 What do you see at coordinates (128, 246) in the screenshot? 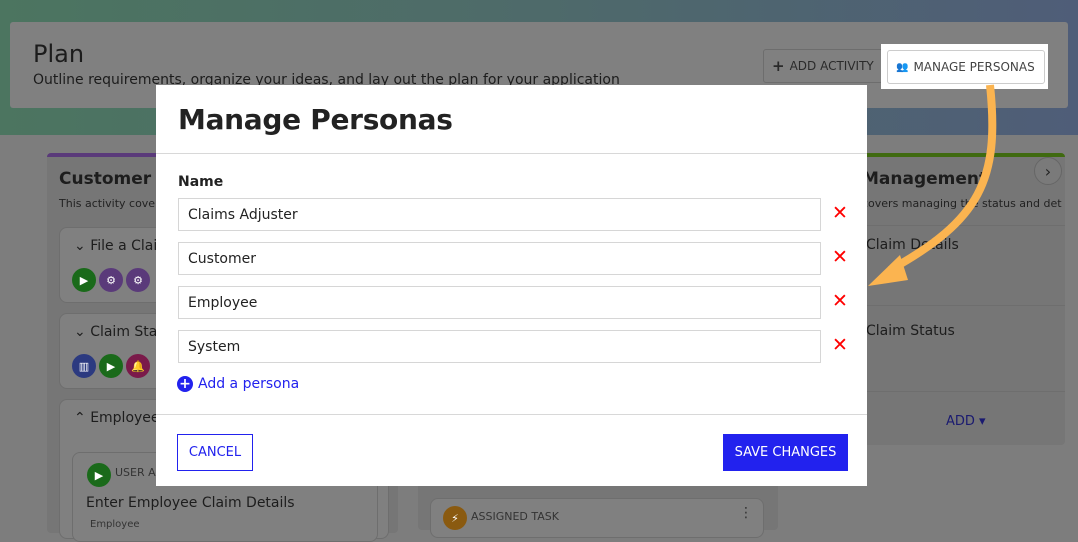
I see `group-title: File a Clain` at bounding box center [128, 246].